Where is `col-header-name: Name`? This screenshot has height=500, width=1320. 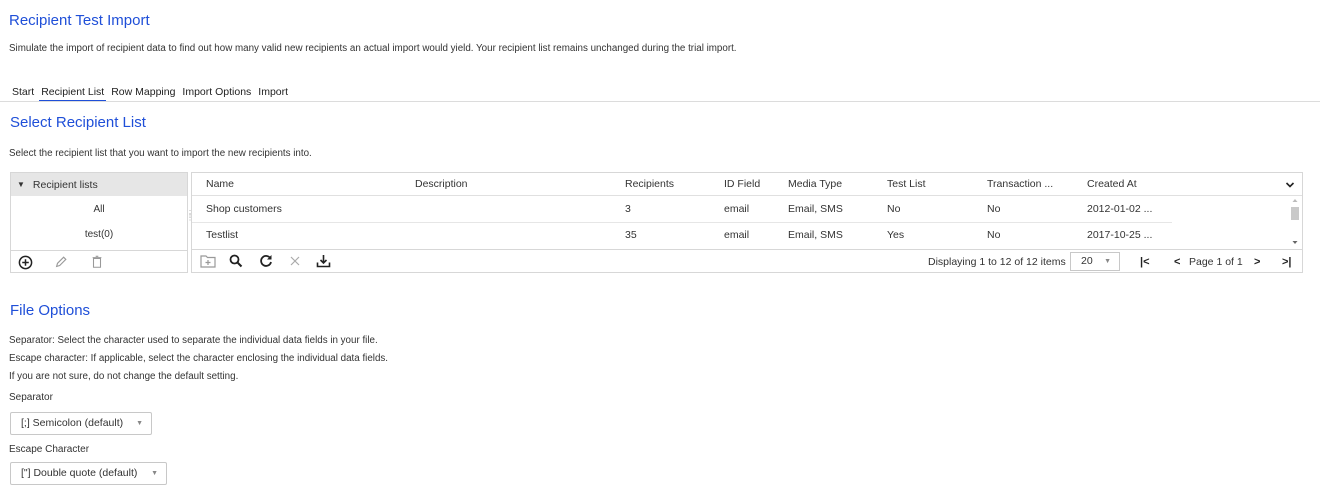
col-header-name: Name is located at coordinates (220, 184).